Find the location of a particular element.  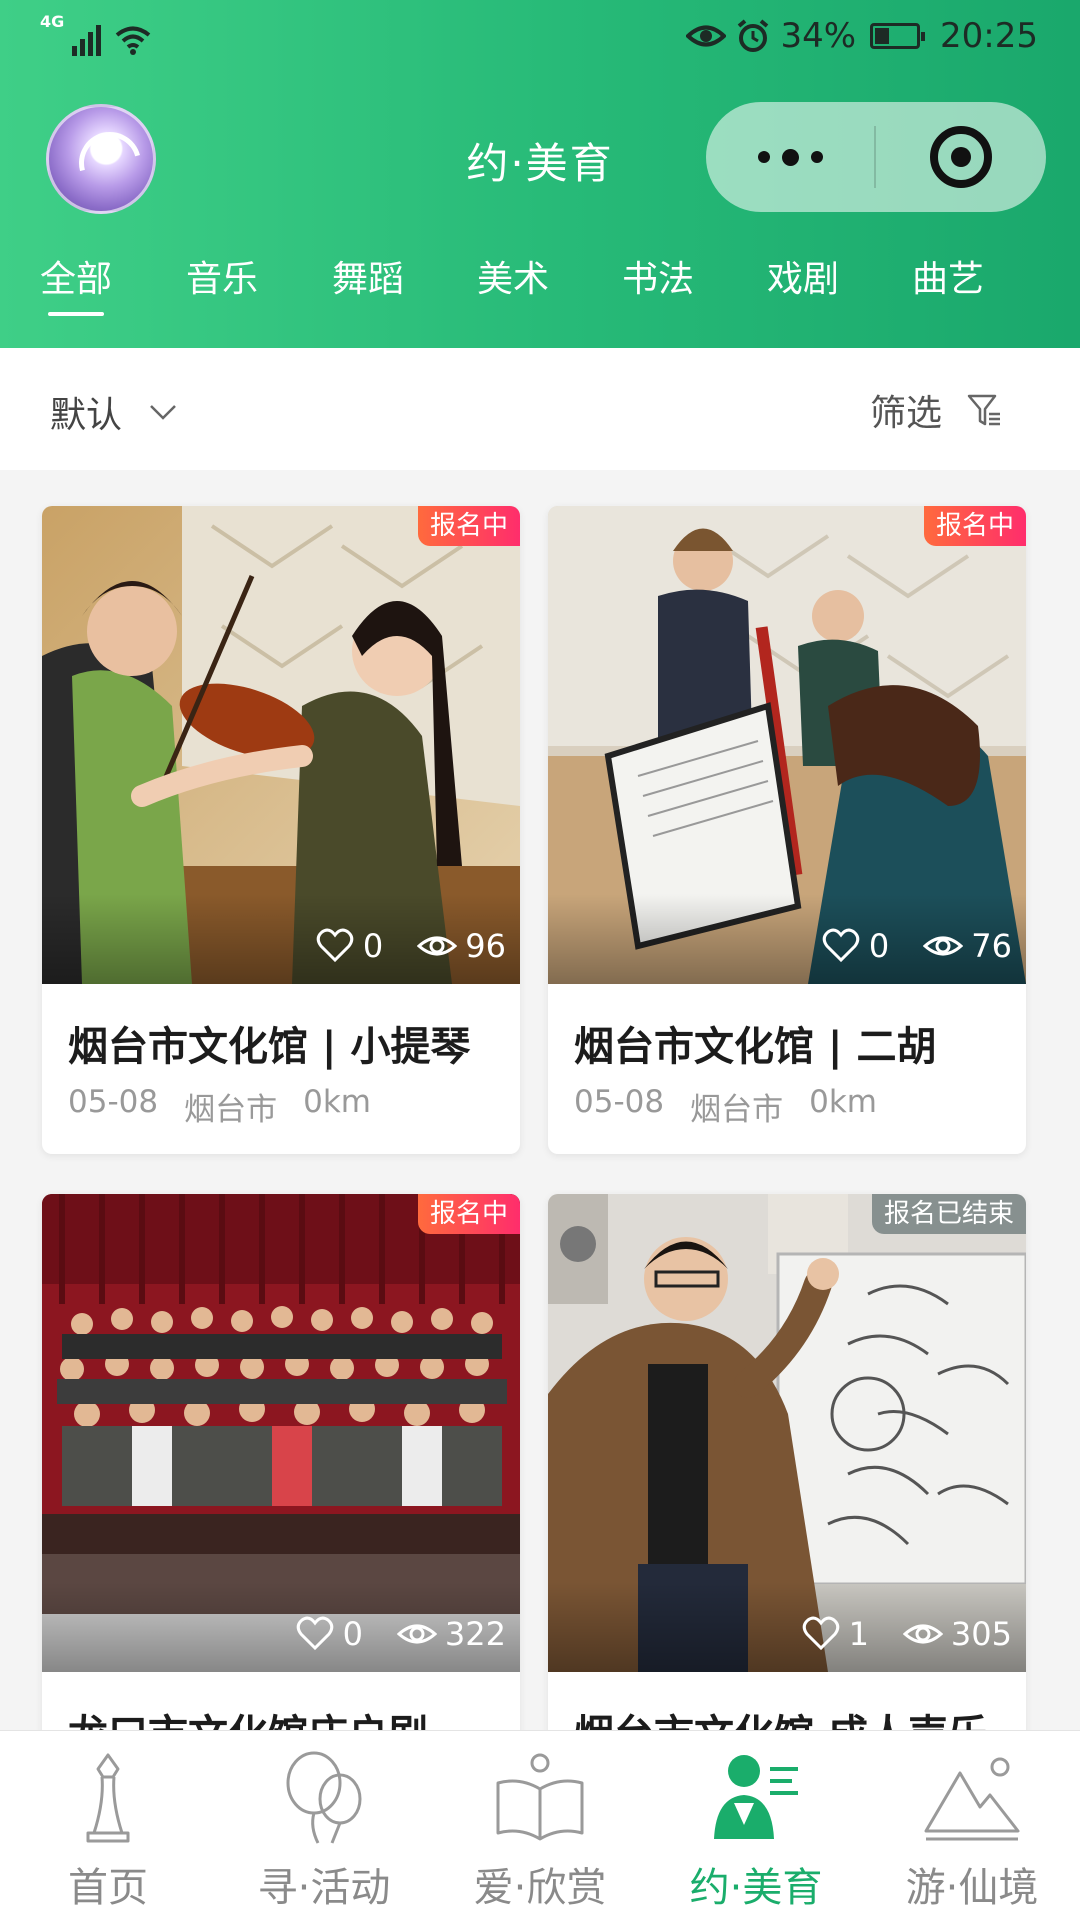

close-button is located at coordinates (961, 157).